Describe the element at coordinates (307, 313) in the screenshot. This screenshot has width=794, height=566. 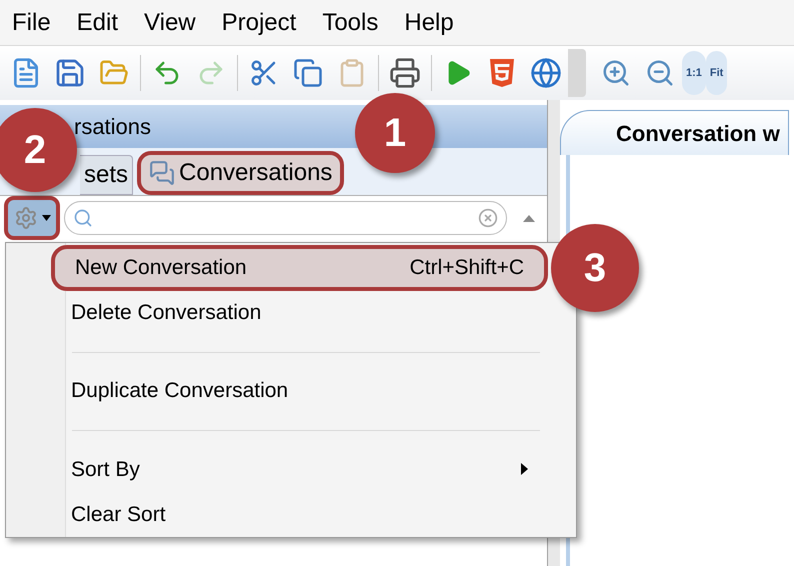
I see `menu-item: Delete Conversation` at that location.